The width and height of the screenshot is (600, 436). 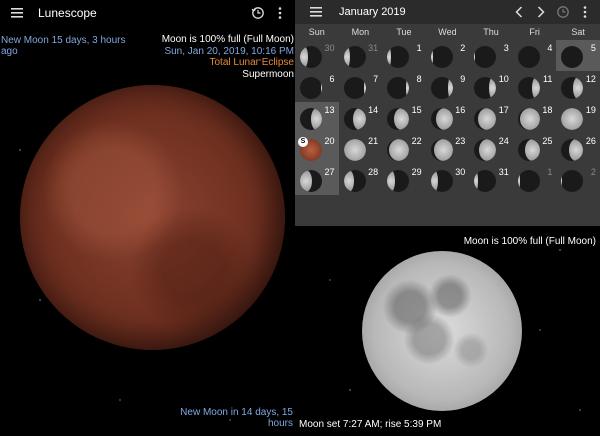 I want to click on day-number: 28, so click(x=373, y=172).